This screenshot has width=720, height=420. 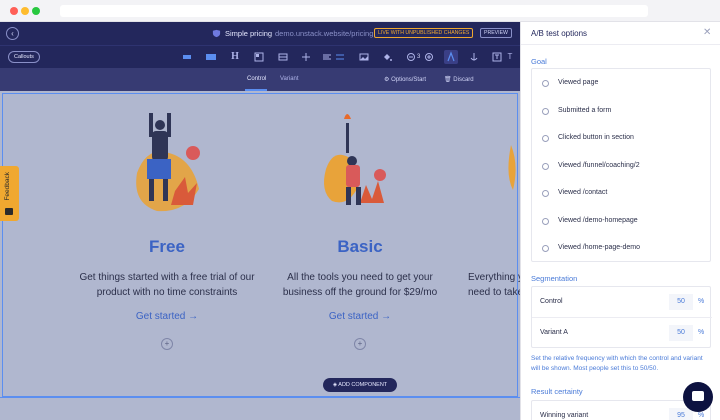 I want to click on anchor-icon, so click(x=474, y=57).